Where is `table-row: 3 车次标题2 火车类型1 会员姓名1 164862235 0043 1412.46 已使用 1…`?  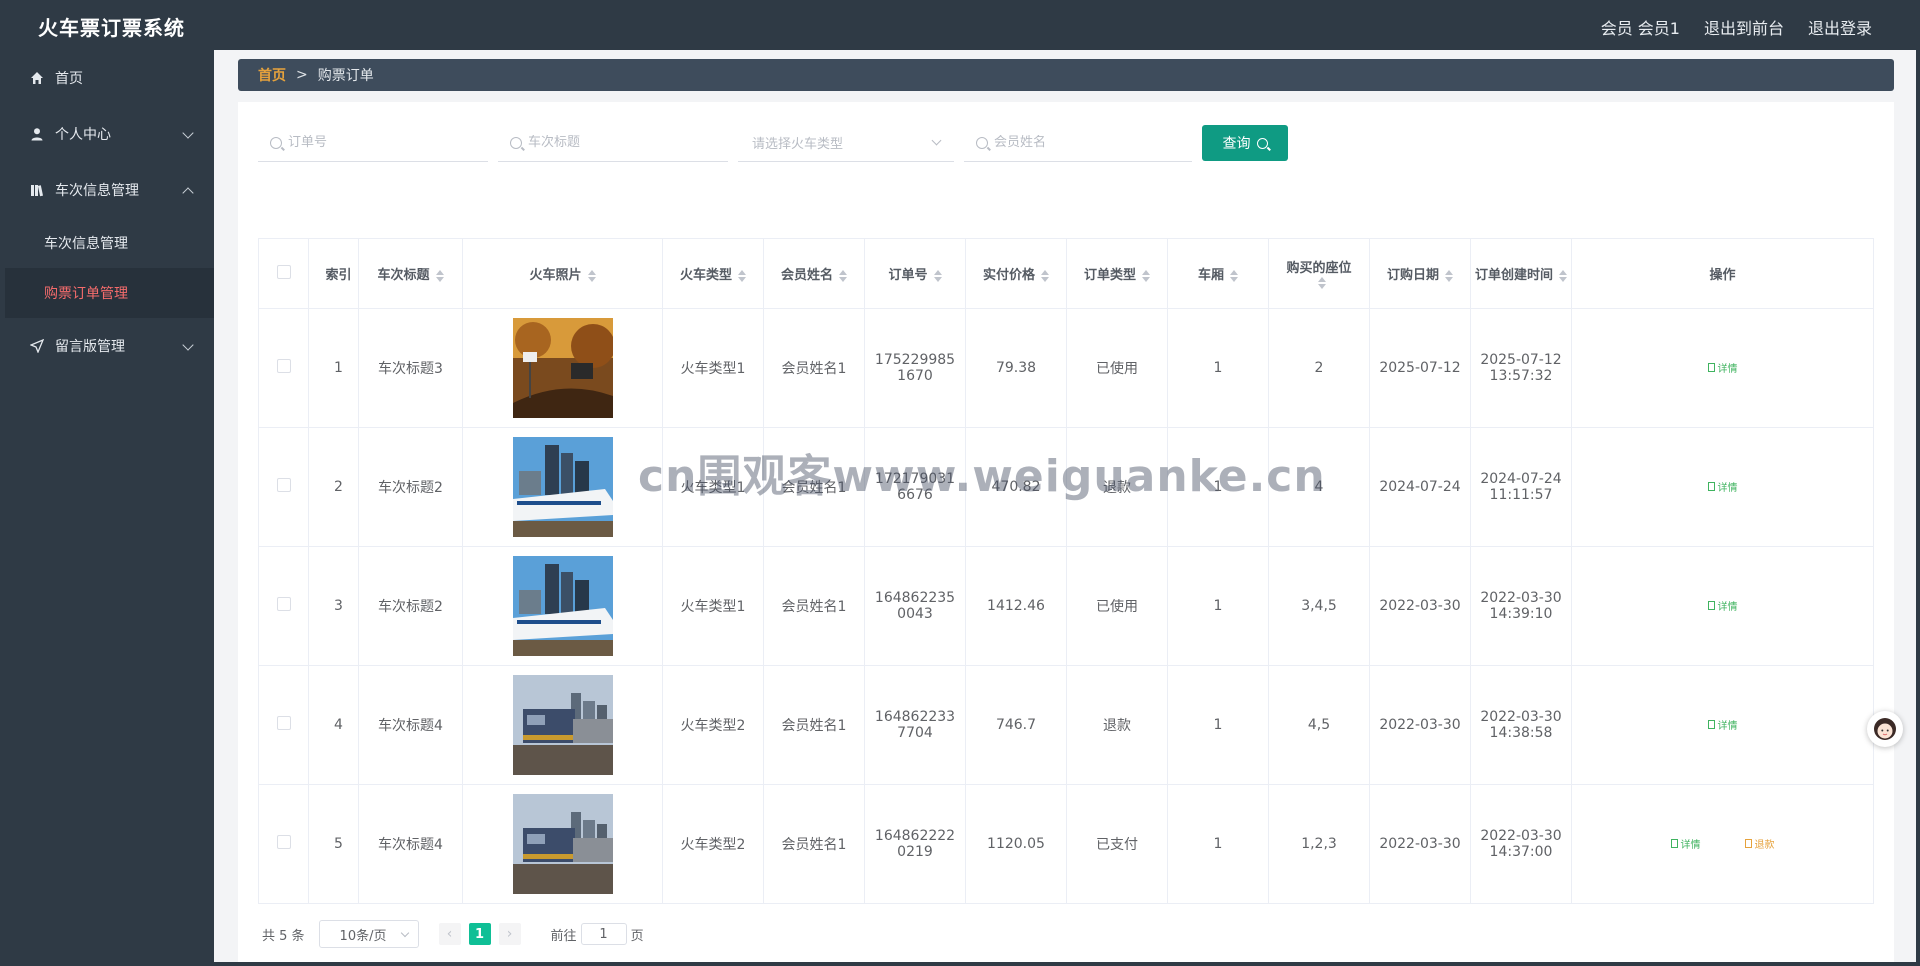 table-row: 3 车次标题2 火车类型1 会员姓名1 164862235 0043 1412.46 已使用 1… is located at coordinates (1066, 606).